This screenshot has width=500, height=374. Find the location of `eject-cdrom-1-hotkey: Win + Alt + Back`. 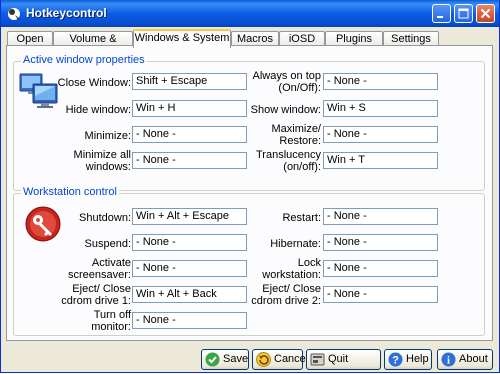

eject-cdrom-1-hotkey: Win + Alt + Back is located at coordinates (189, 294).